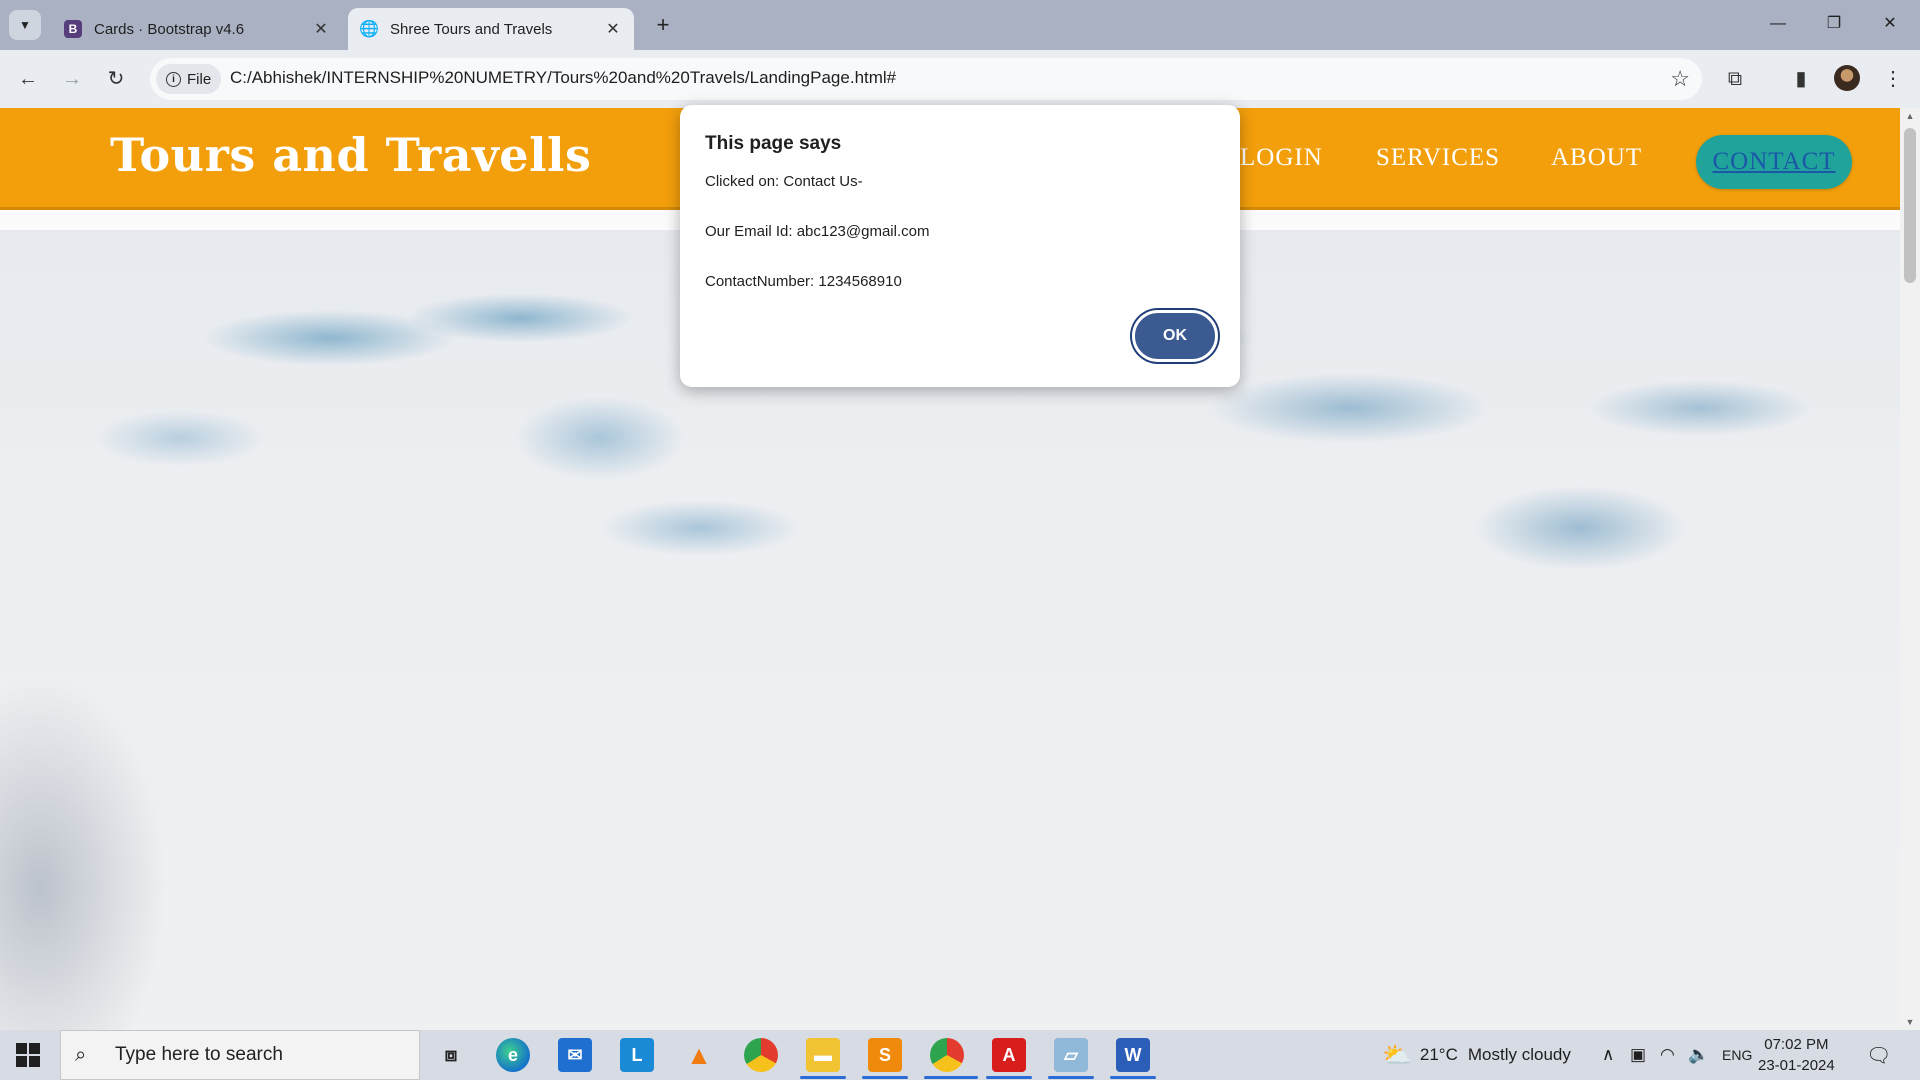  Describe the element at coordinates (773, 143) in the screenshot. I see `dialog-title: This page says` at that location.